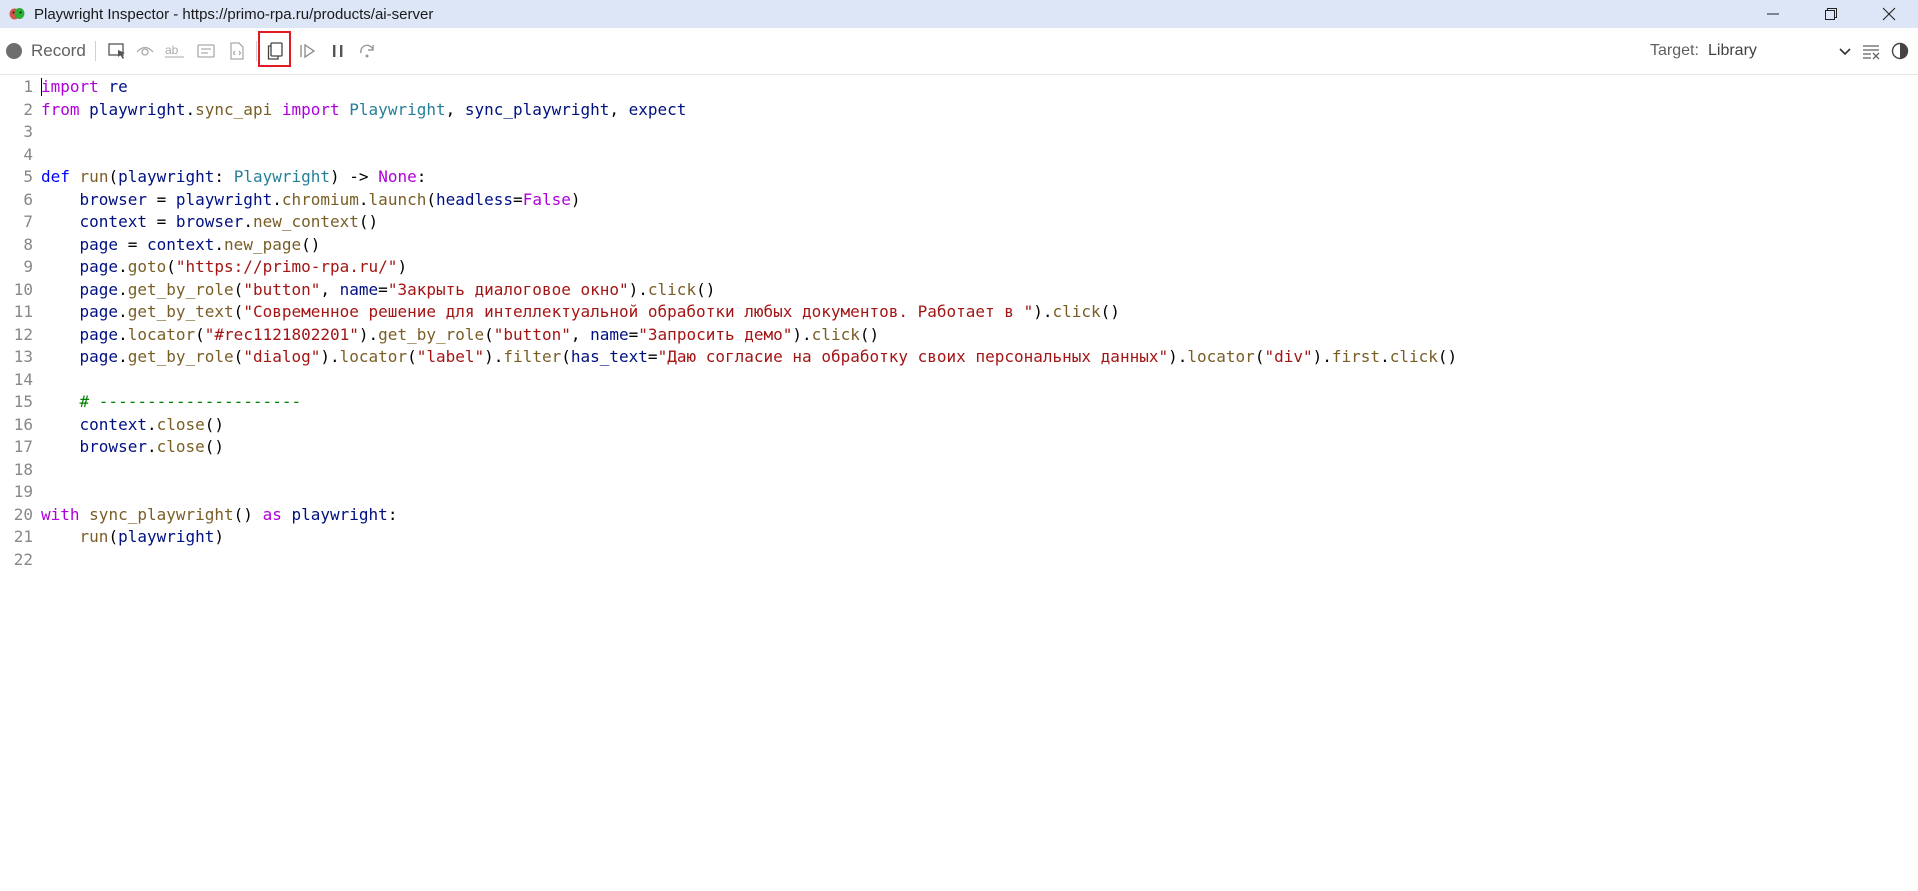 The width and height of the screenshot is (1918, 891). Describe the element at coordinates (175, 51) in the screenshot. I see `assert-text-button: ab` at that location.